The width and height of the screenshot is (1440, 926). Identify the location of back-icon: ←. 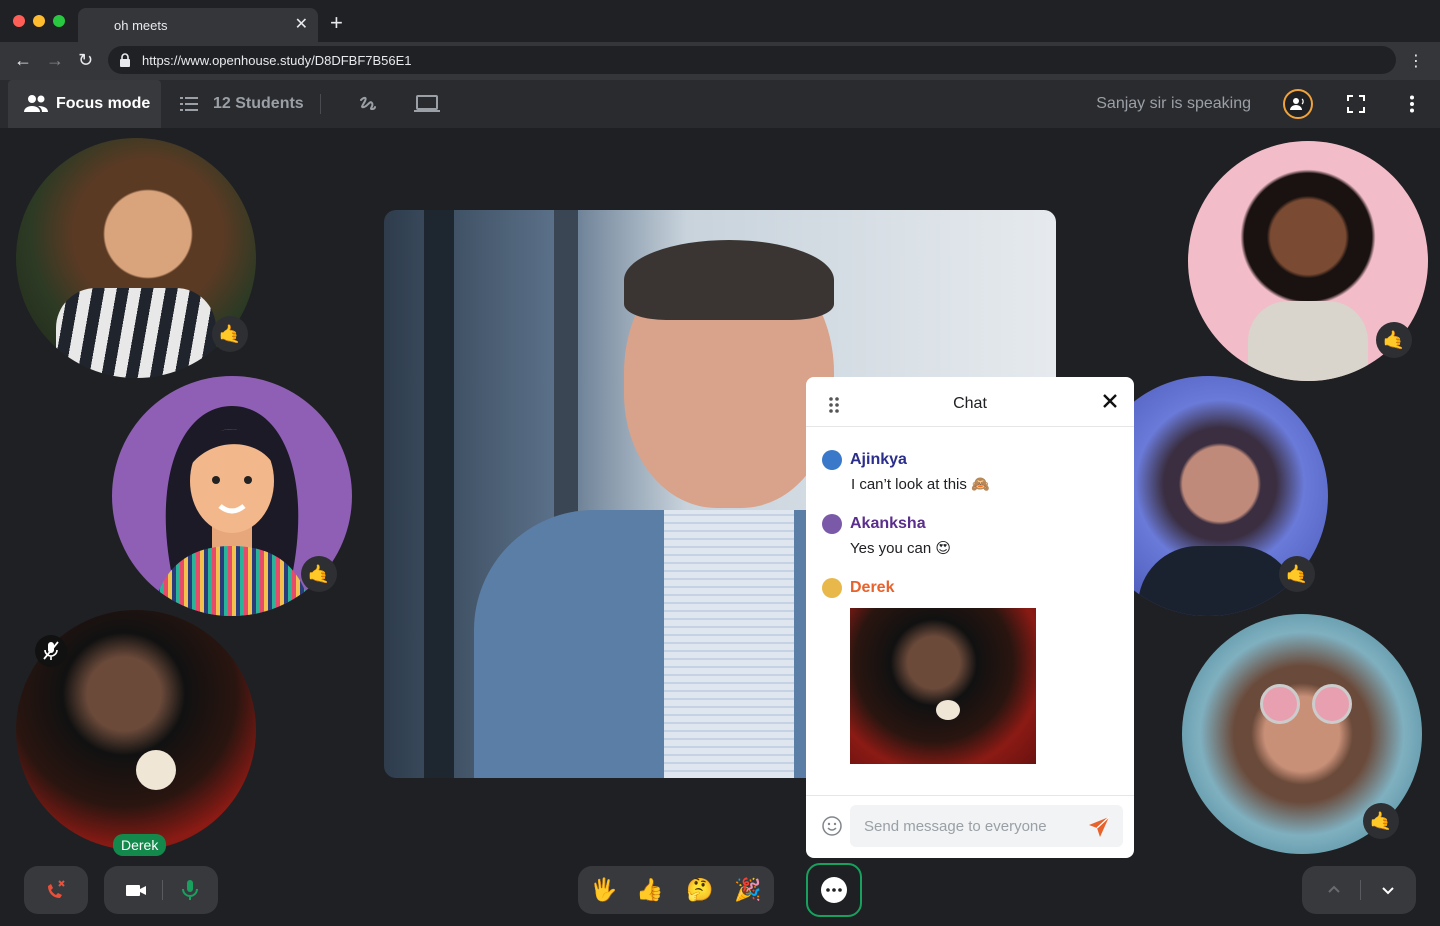
(23, 60).